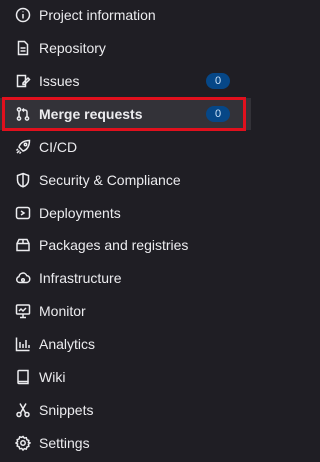 Image resolution: width=320 pixels, height=462 pixels. What do you see at coordinates (59, 81) in the screenshot?
I see `sidebar-item-label: Issues` at bounding box center [59, 81].